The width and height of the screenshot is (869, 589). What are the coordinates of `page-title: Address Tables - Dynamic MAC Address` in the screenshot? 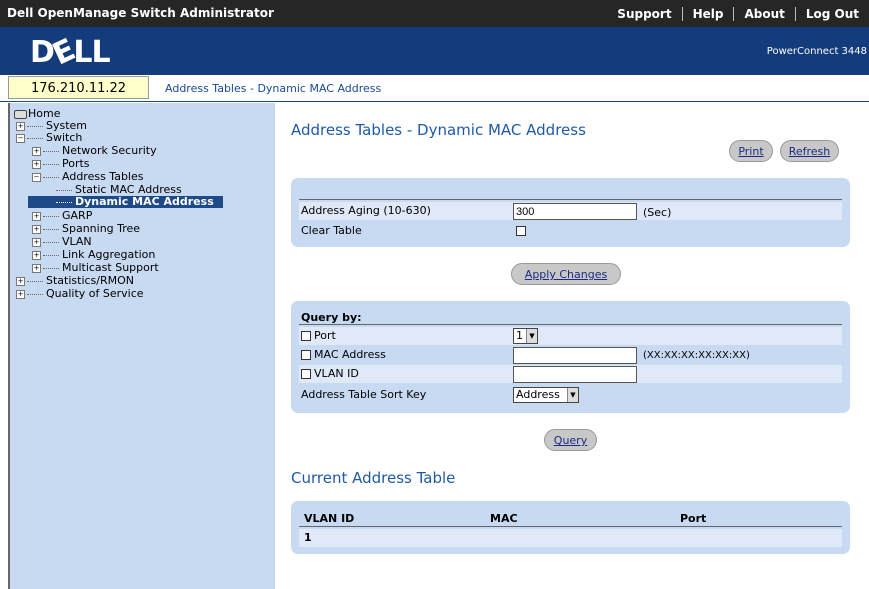 It's located at (438, 130).